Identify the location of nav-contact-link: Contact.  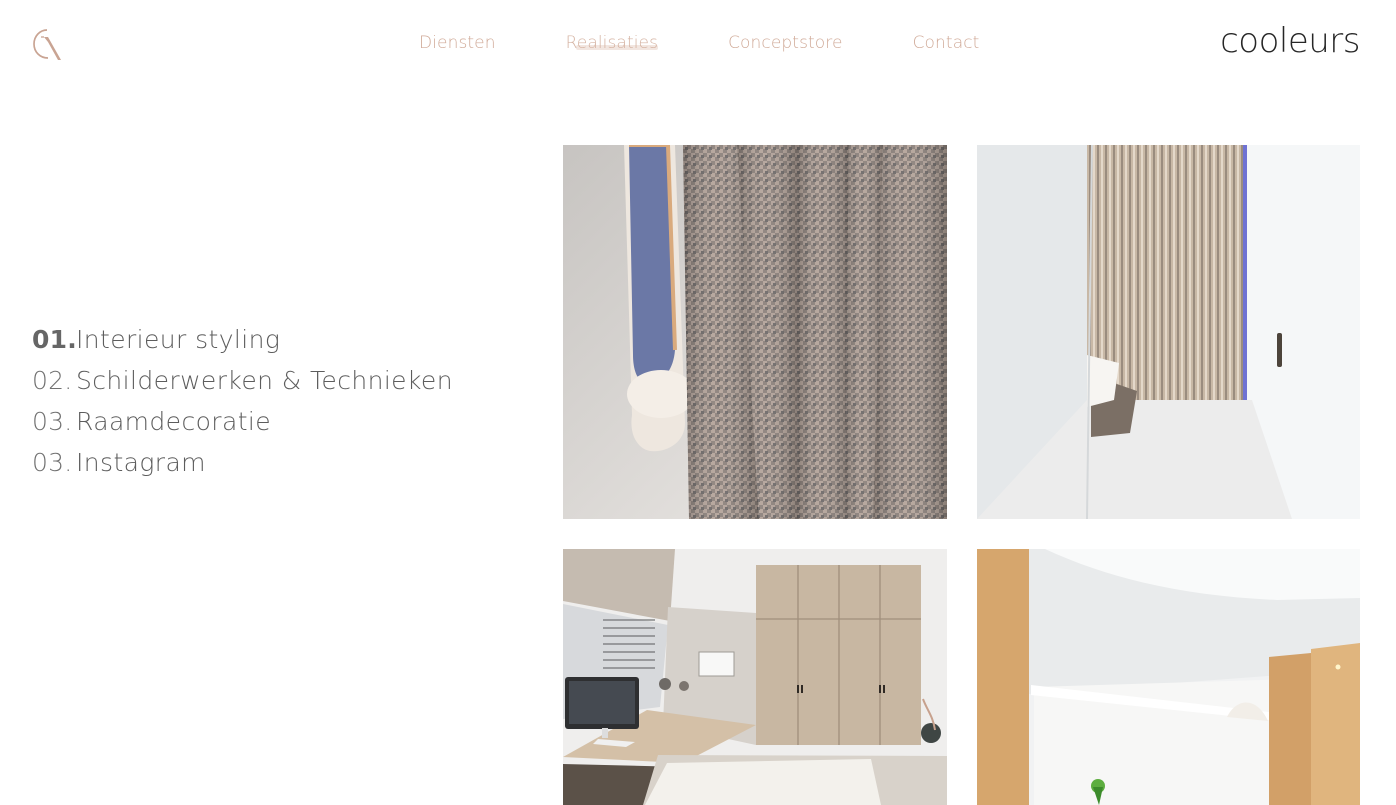
(946, 43).